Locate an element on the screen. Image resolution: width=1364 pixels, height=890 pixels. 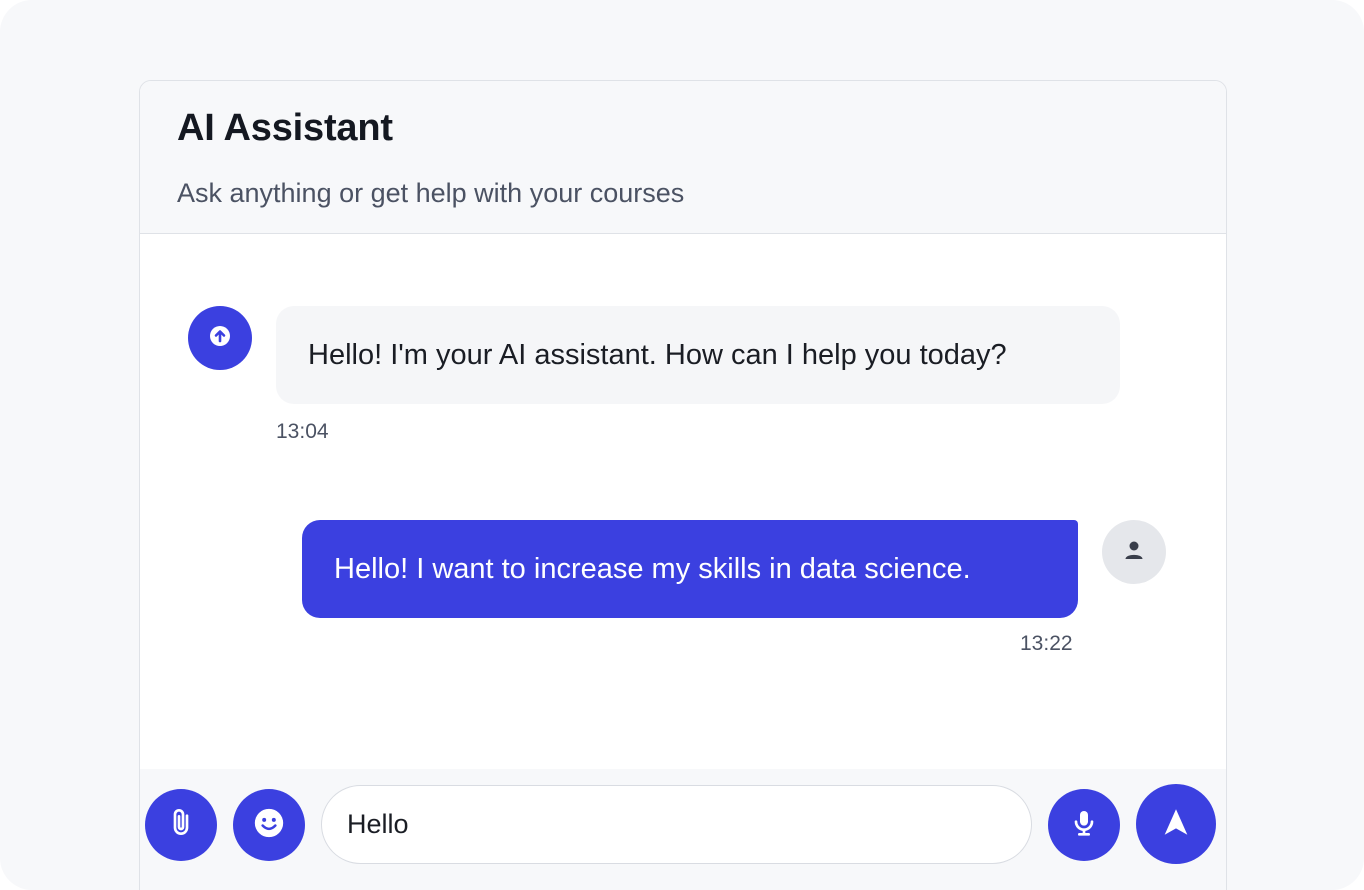
user-avatar is located at coordinates (1134, 552).